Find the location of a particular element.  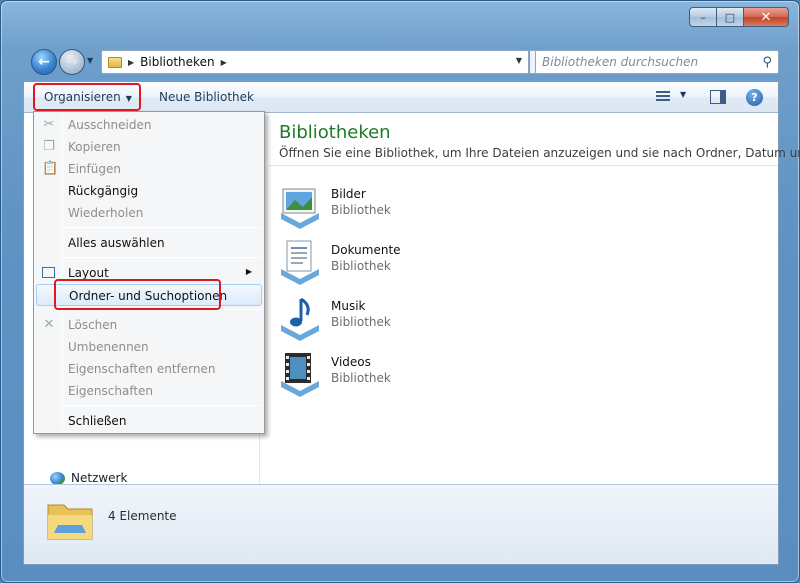

libraries-folder-large-icon is located at coordinates (70, 522).